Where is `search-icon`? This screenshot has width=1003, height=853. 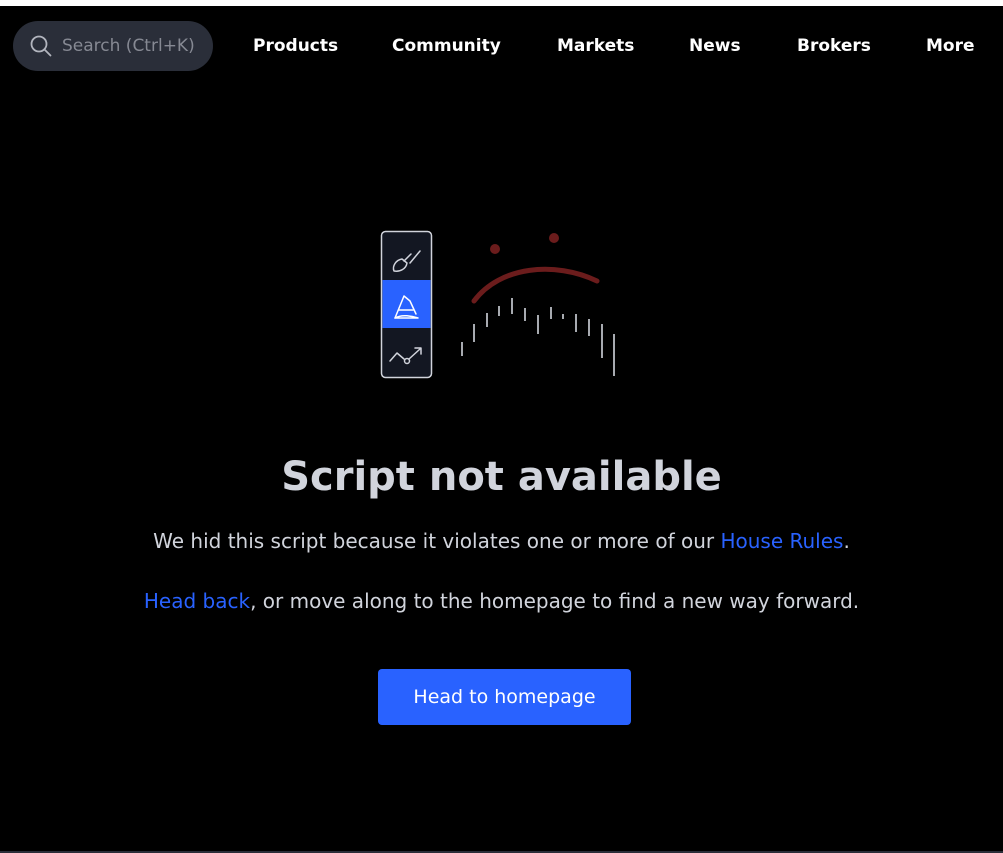
search-icon is located at coordinates (41, 46).